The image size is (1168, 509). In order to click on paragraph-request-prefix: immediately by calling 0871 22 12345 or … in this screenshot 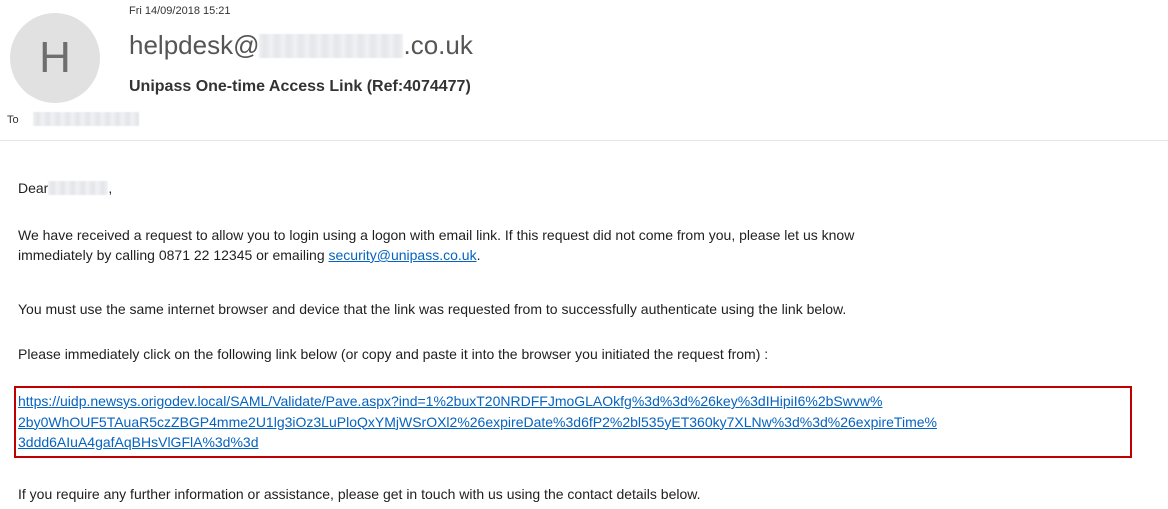, I will do `click(173, 255)`.